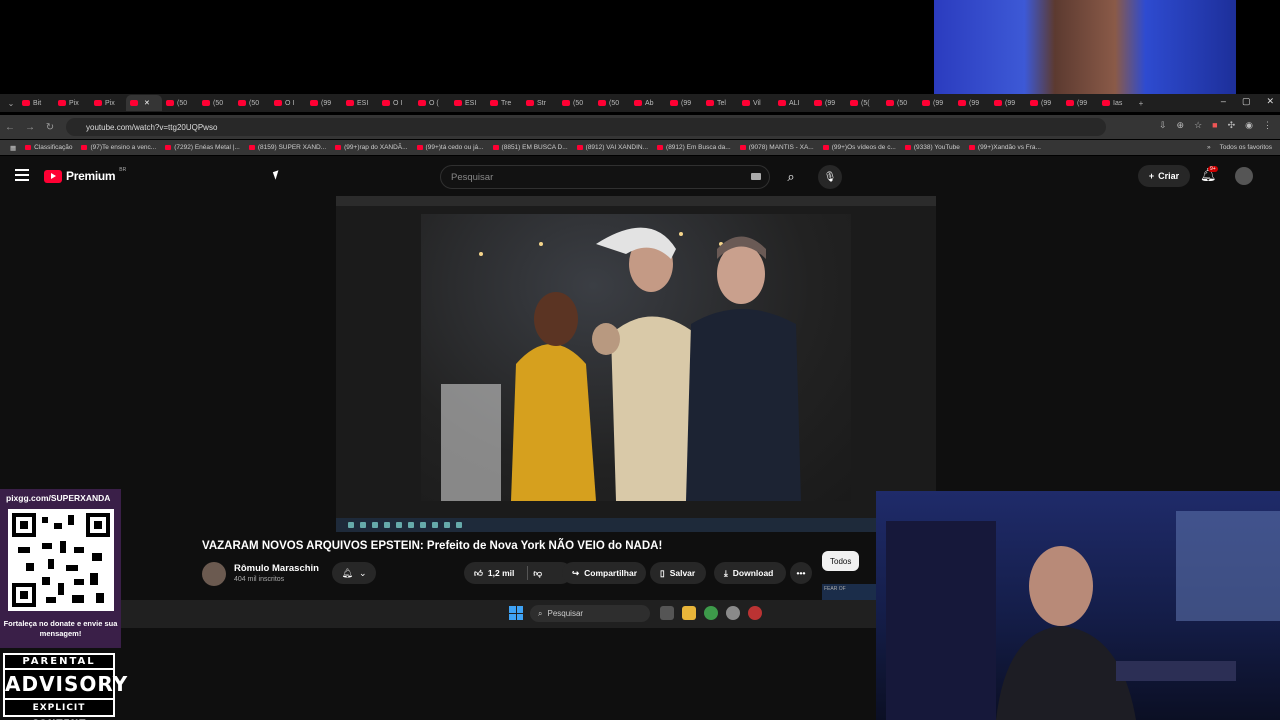 The image size is (1280, 720). Describe the element at coordinates (604, 573) in the screenshot. I see `share-button: ↪ Compartilhar` at that location.